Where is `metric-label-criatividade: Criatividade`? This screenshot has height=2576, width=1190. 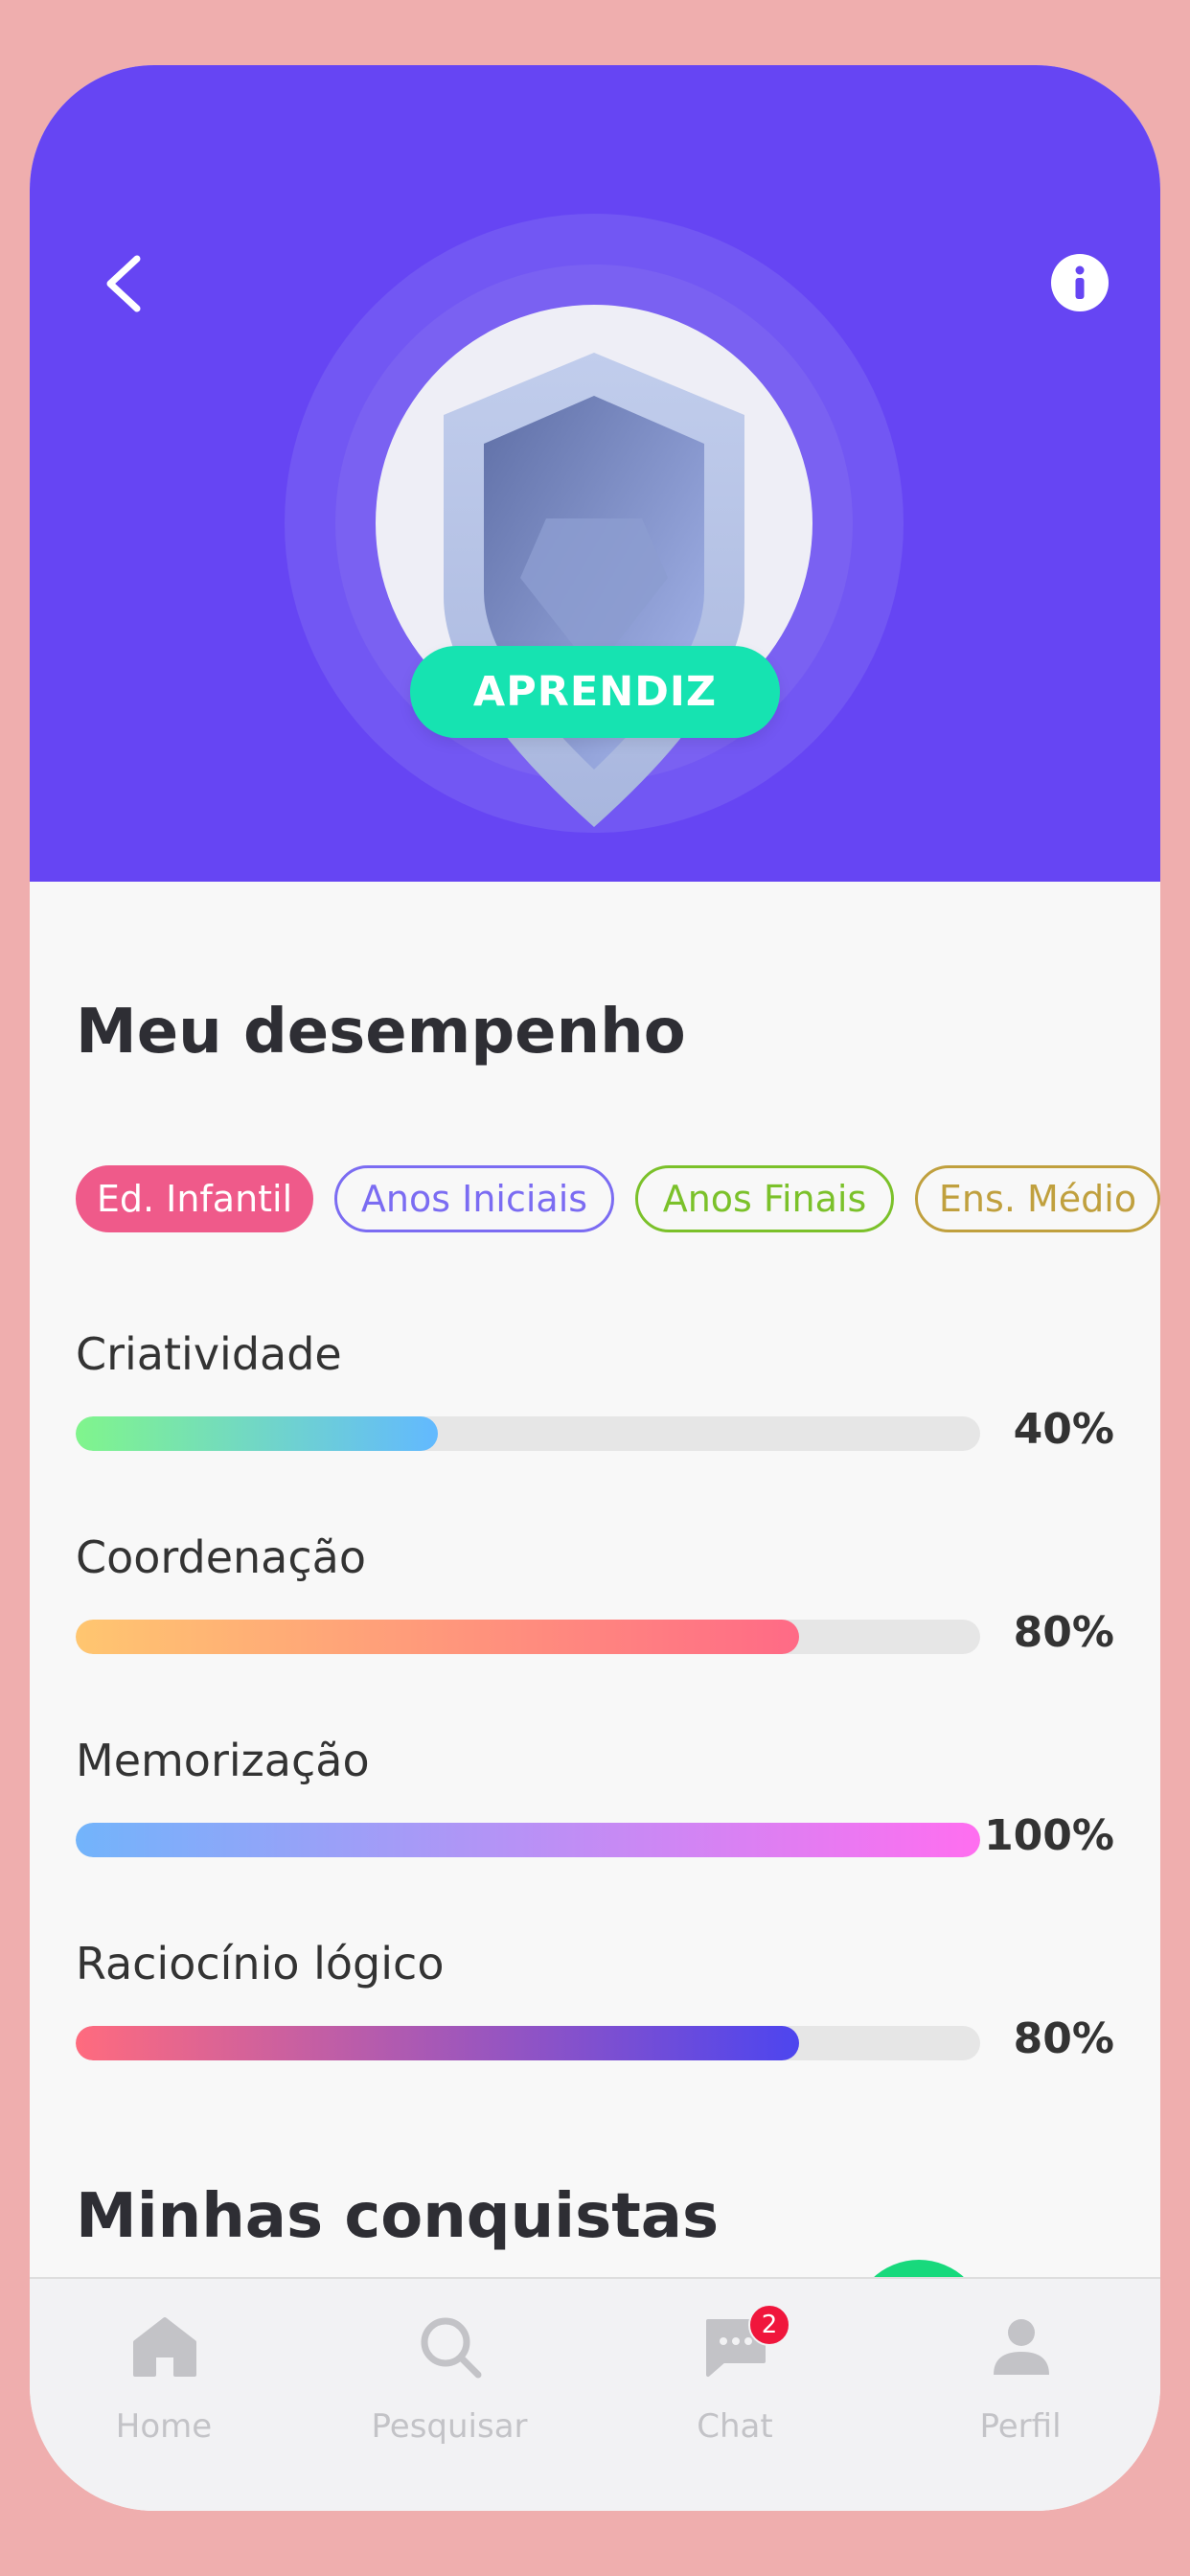 metric-label-criatividade: Criatividade is located at coordinates (209, 1354).